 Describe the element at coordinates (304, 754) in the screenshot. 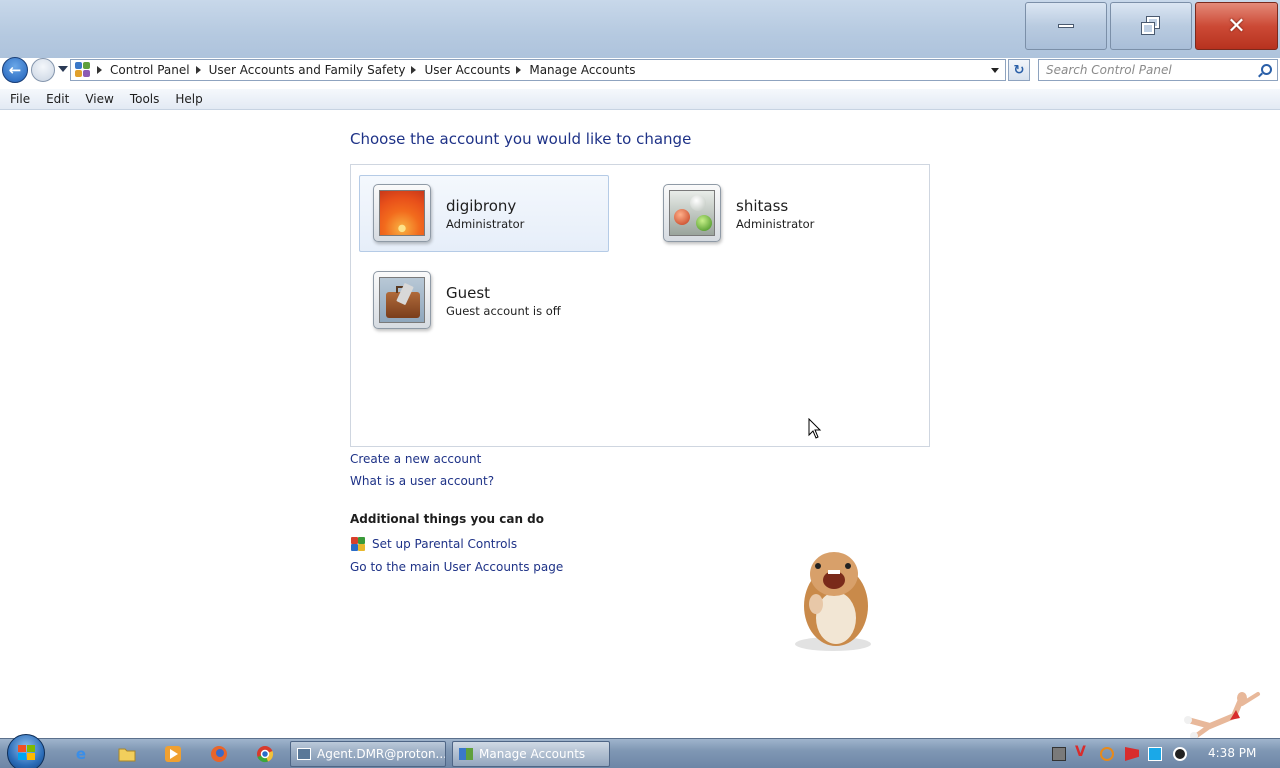

I see `window-icon` at that location.